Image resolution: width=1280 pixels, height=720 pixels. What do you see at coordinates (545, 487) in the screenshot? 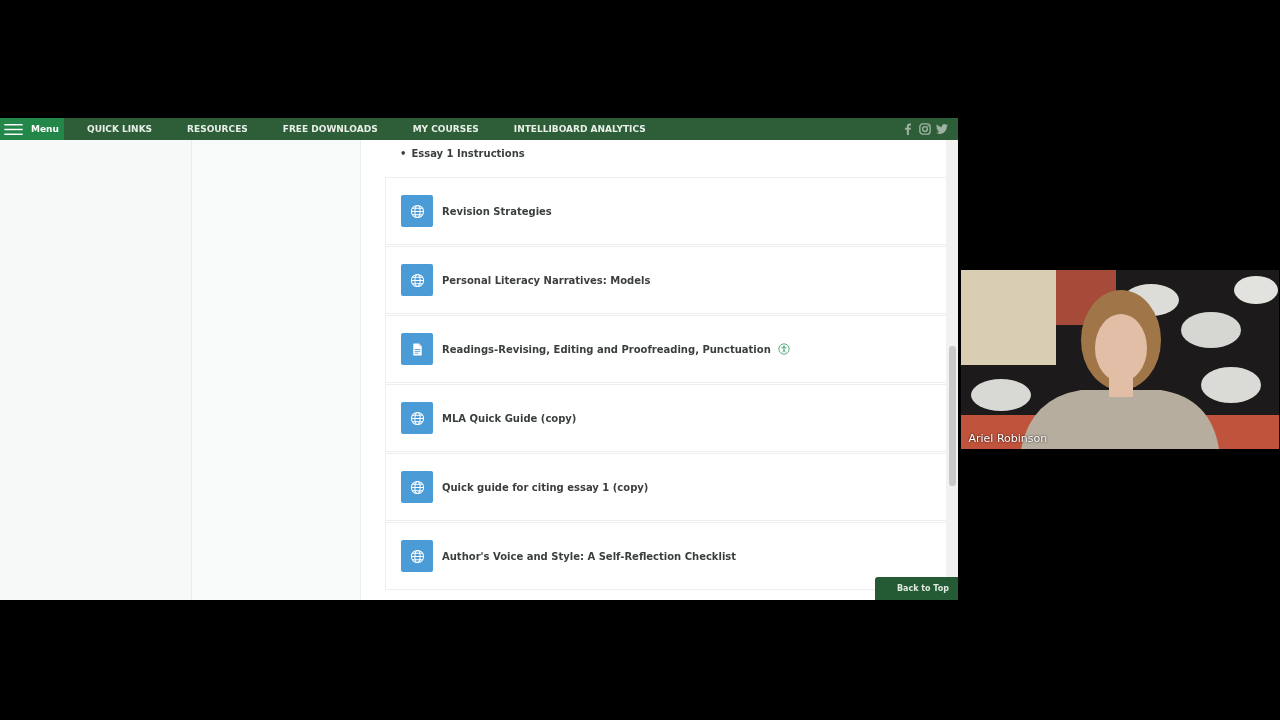
I see `activity-link: Quick guide for citing essay 1 (copy)` at bounding box center [545, 487].